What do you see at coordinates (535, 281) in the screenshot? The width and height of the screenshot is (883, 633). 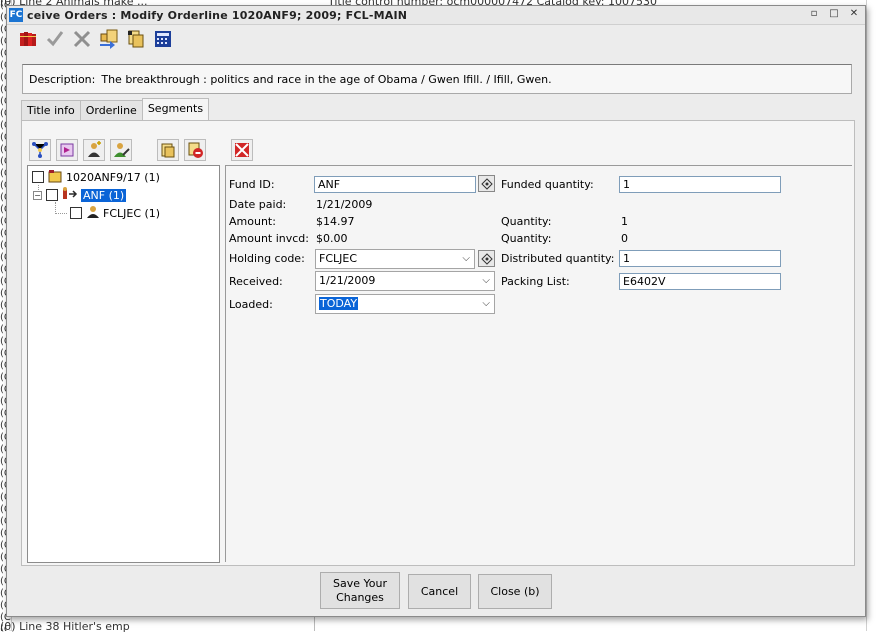 I see `packing-list-label: Packing List:` at bounding box center [535, 281].